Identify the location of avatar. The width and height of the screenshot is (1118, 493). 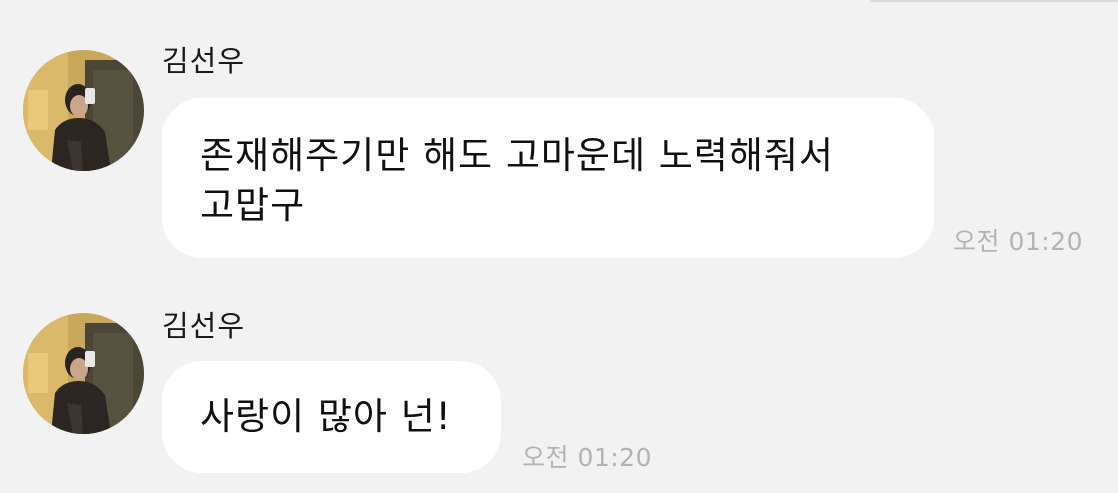
(83, 373).